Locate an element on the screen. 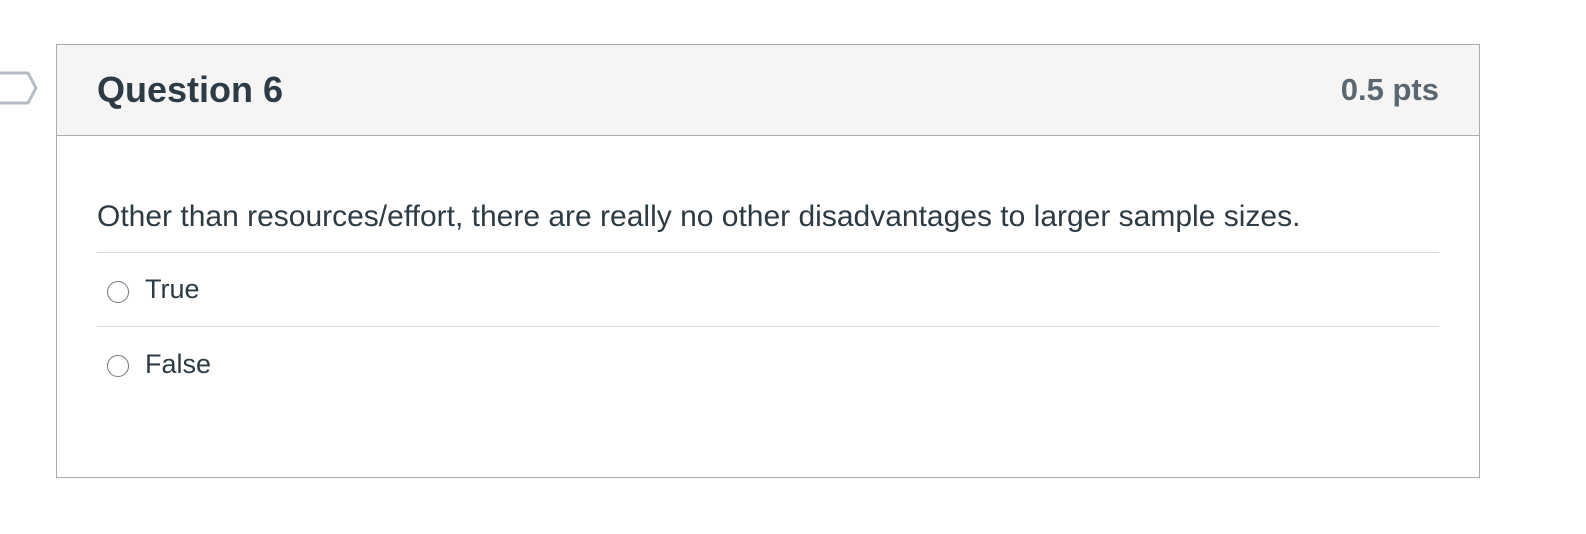 The image size is (1586, 534). answer-option-true: True is located at coordinates (768, 290).